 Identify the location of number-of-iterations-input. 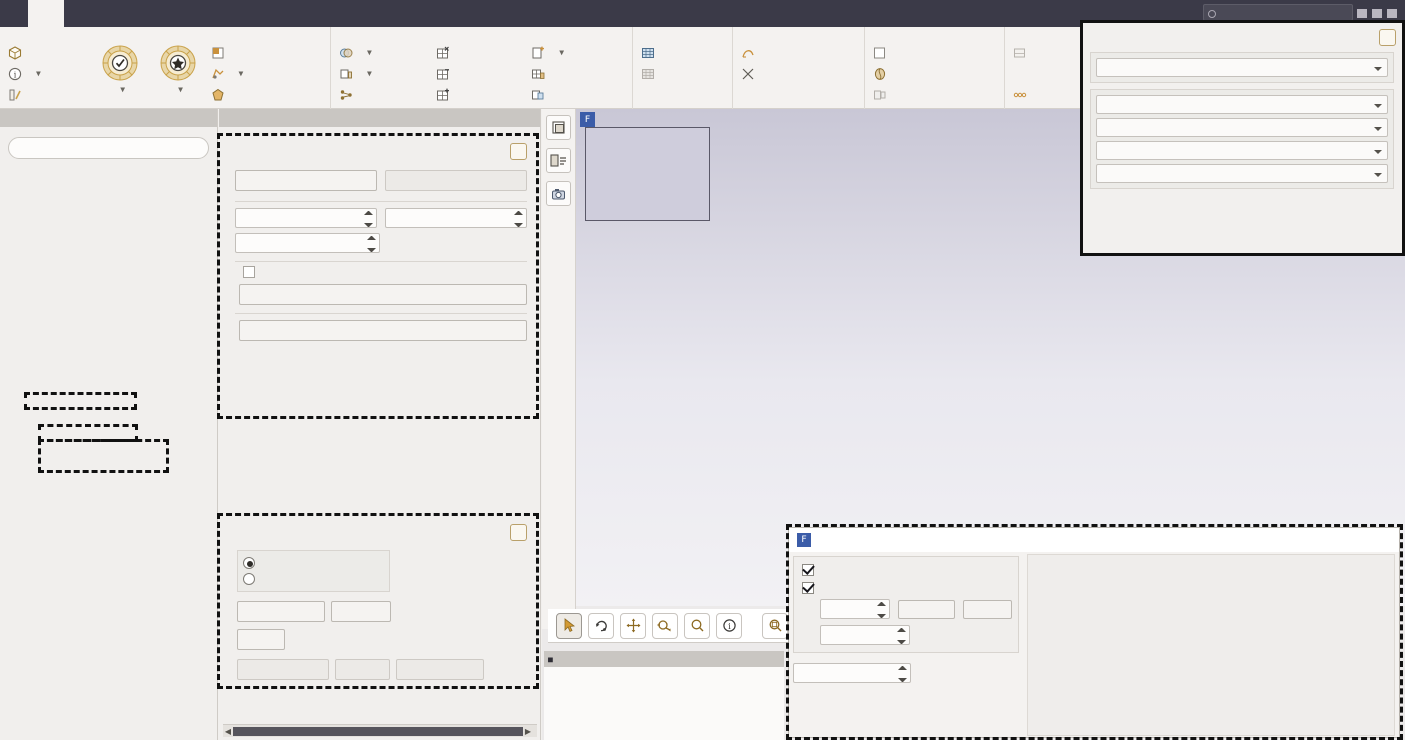
(306, 218).